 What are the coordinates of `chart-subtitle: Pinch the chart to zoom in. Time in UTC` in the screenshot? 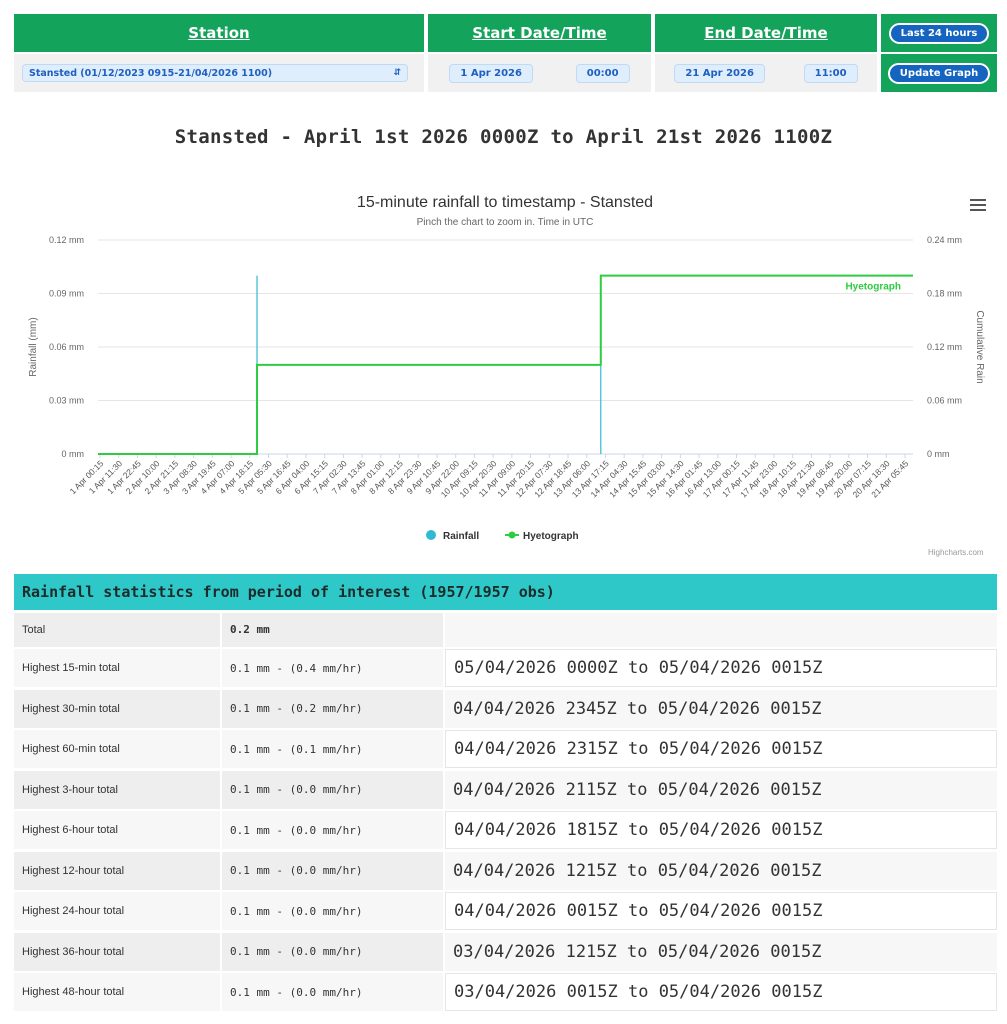 It's located at (505, 222).